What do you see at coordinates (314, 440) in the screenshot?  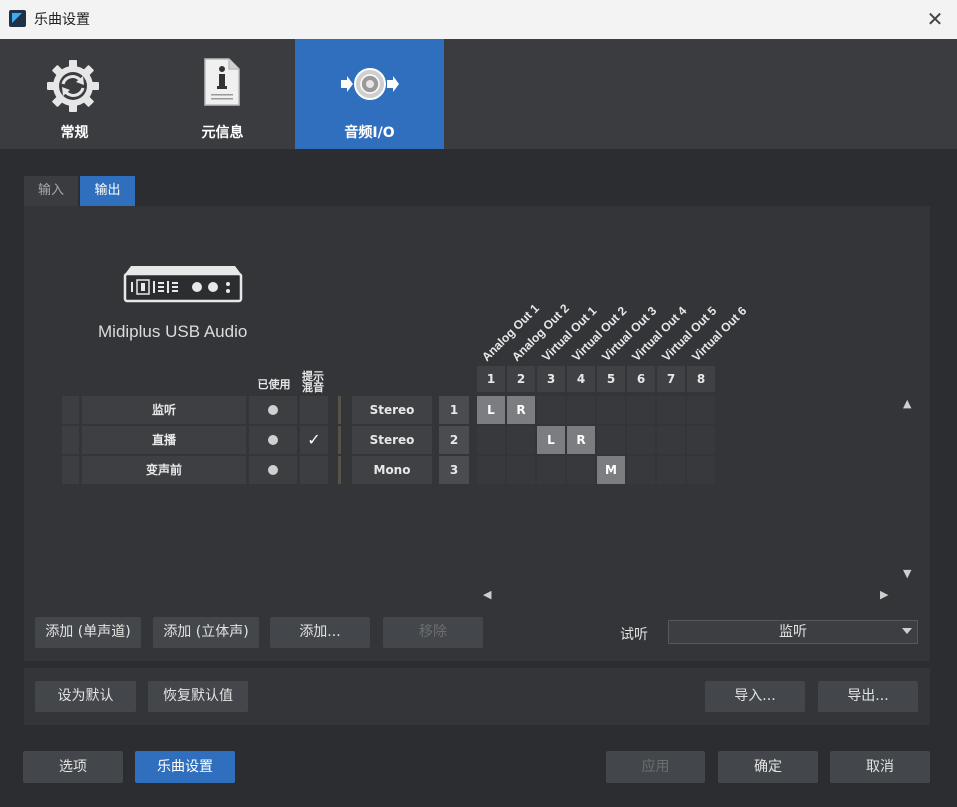 I see `cue-mix-checkbox: ✓` at bounding box center [314, 440].